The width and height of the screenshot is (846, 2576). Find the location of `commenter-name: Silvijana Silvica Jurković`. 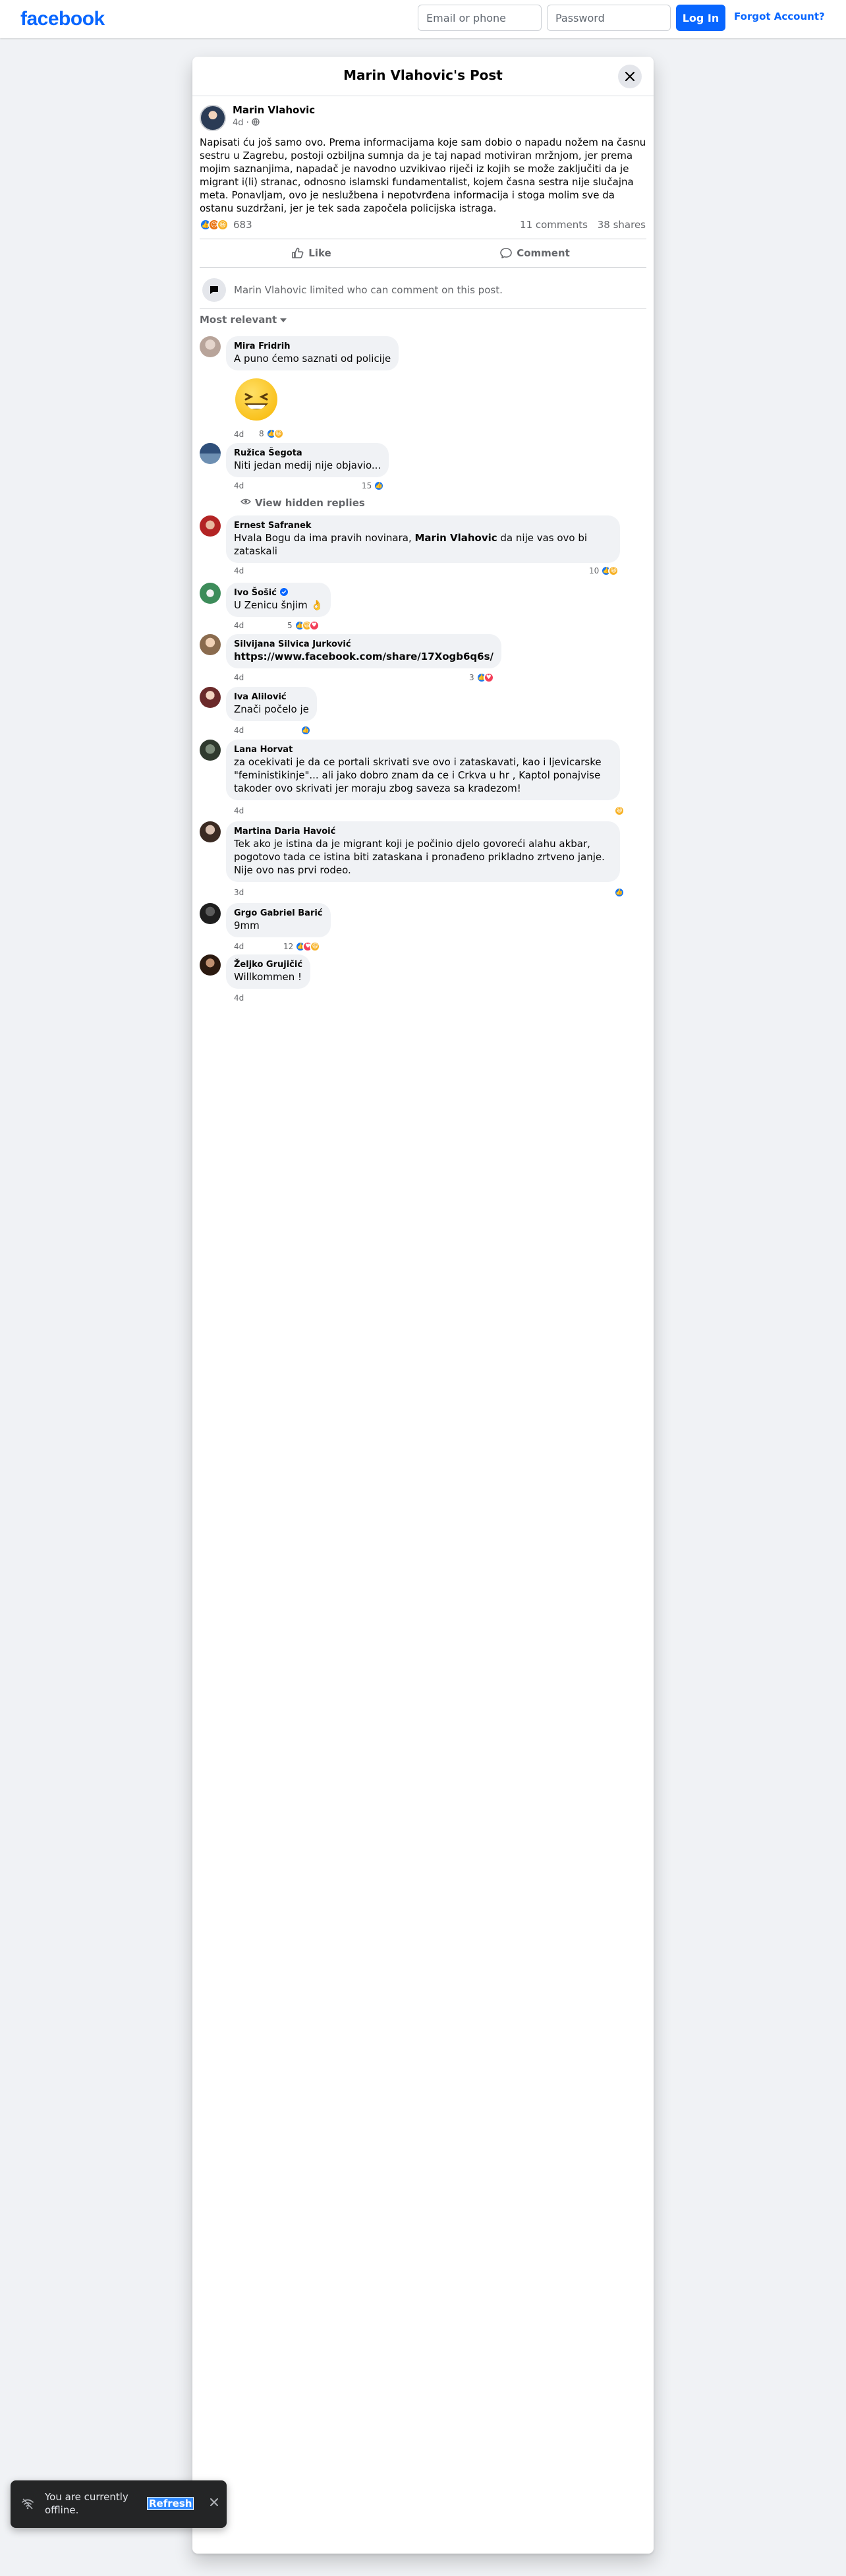

commenter-name: Silvijana Silvica Jurković is located at coordinates (364, 644).